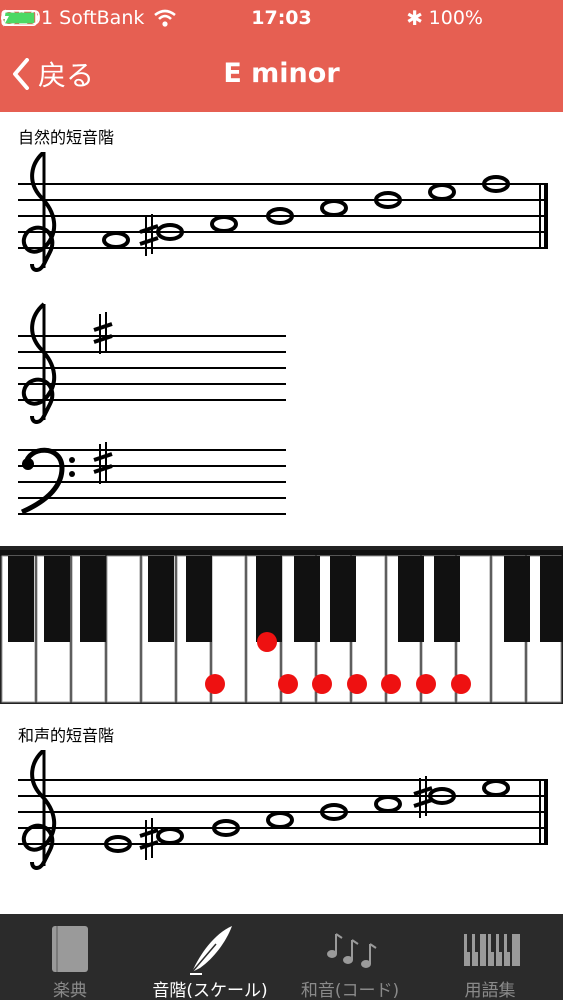  What do you see at coordinates (70, 949) in the screenshot?
I see `book-icon` at bounding box center [70, 949].